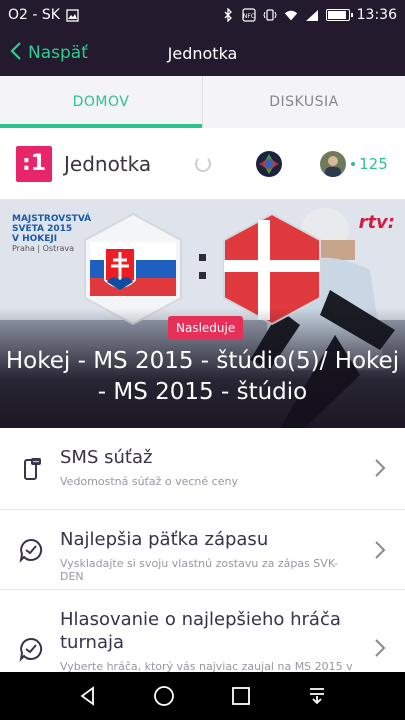 The height and width of the screenshot is (720, 405). What do you see at coordinates (106, 457) in the screenshot?
I see `item-title: SMS súťaž` at bounding box center [106, 457].